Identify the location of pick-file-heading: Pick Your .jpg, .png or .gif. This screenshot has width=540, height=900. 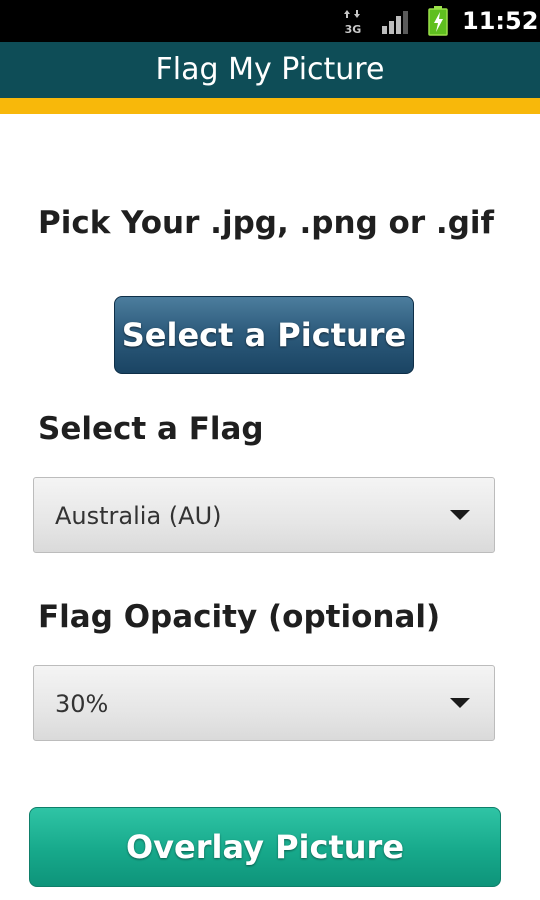
(266, 223).